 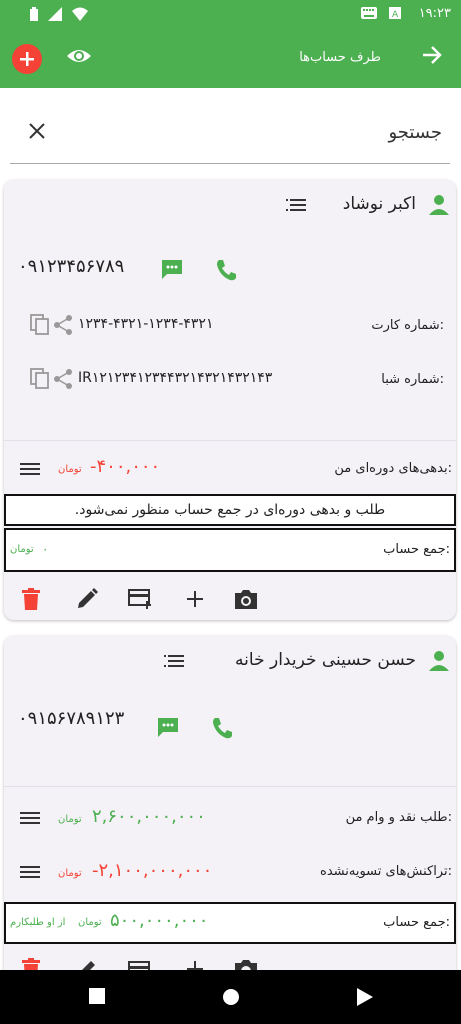 What do you see at coordinates (230, 601) in the screenshot?
I see `card-actions` at bounding box center [230, 601].